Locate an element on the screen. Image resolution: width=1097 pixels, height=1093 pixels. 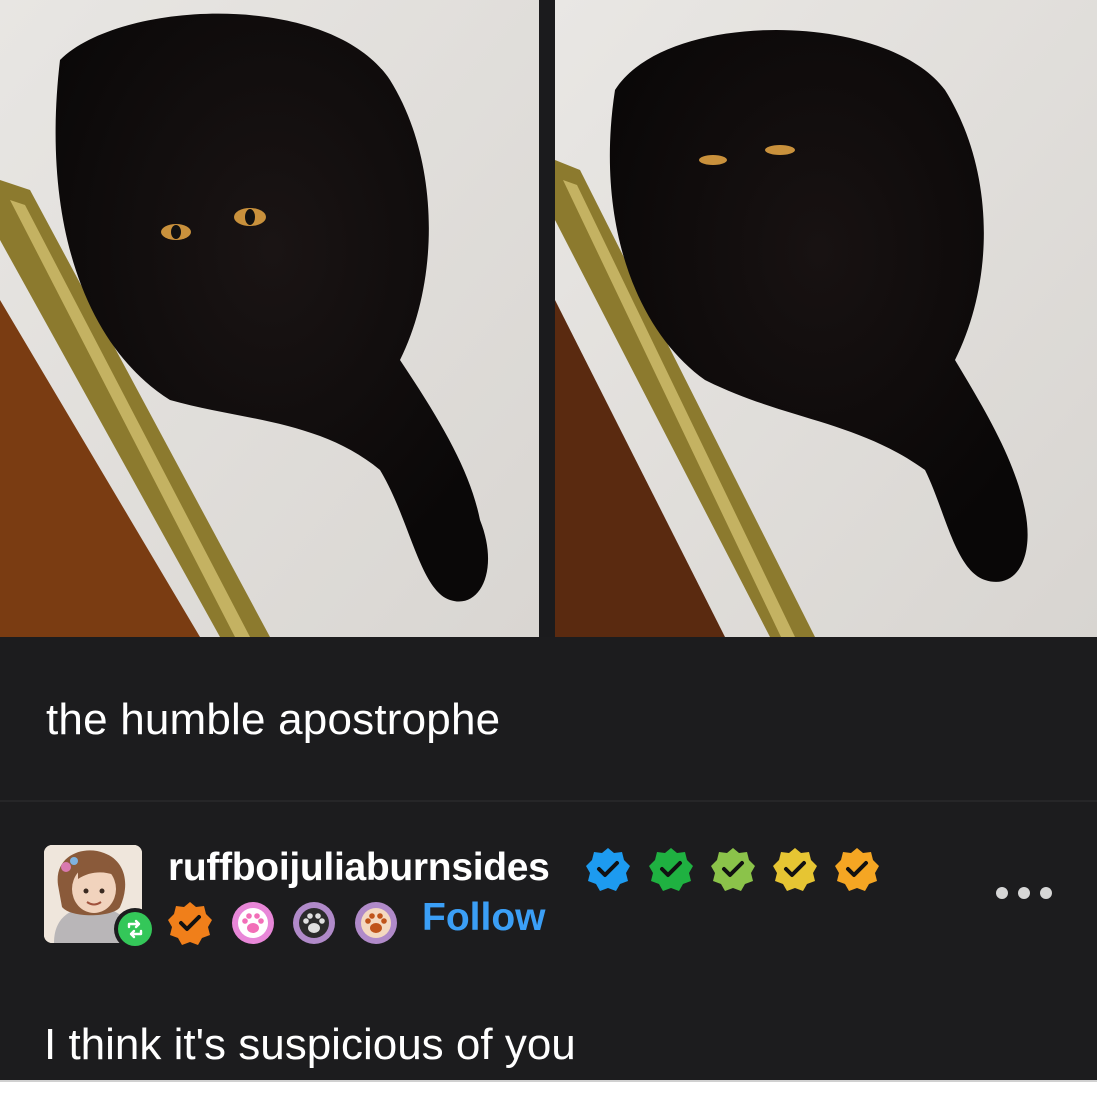
post-caption: the humble apostrophe is located at coordinates (273, 719).